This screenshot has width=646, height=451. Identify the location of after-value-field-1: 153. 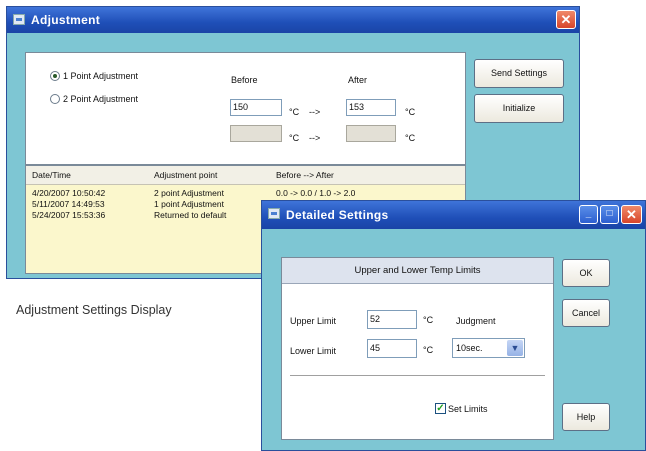
(371, 107).